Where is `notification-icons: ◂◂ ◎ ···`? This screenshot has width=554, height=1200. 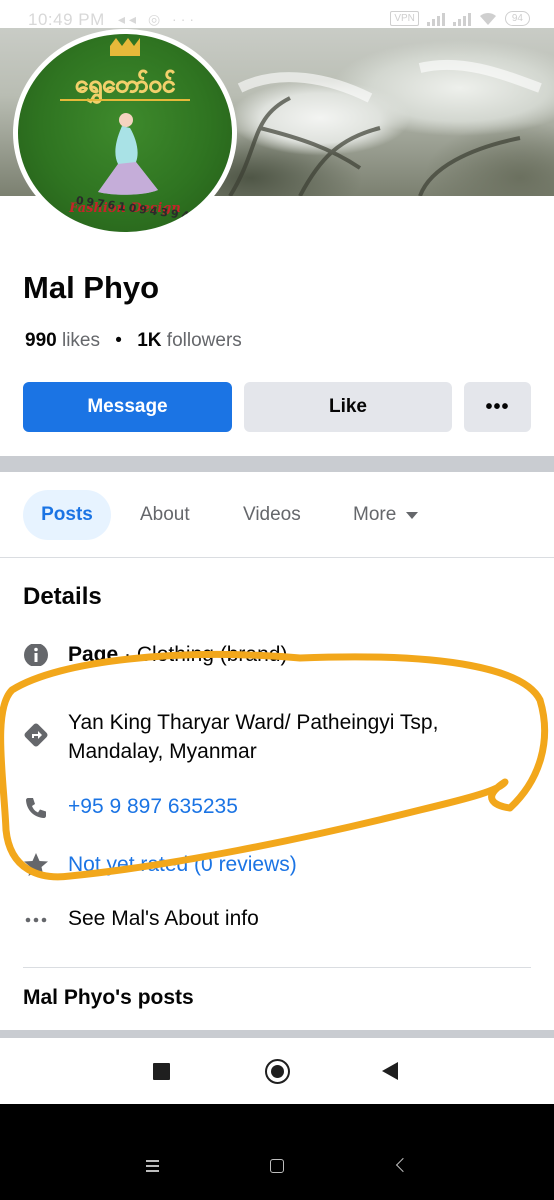 notification-icons: ◂◂ ◎ ··· is located at coordinates (158, 19).